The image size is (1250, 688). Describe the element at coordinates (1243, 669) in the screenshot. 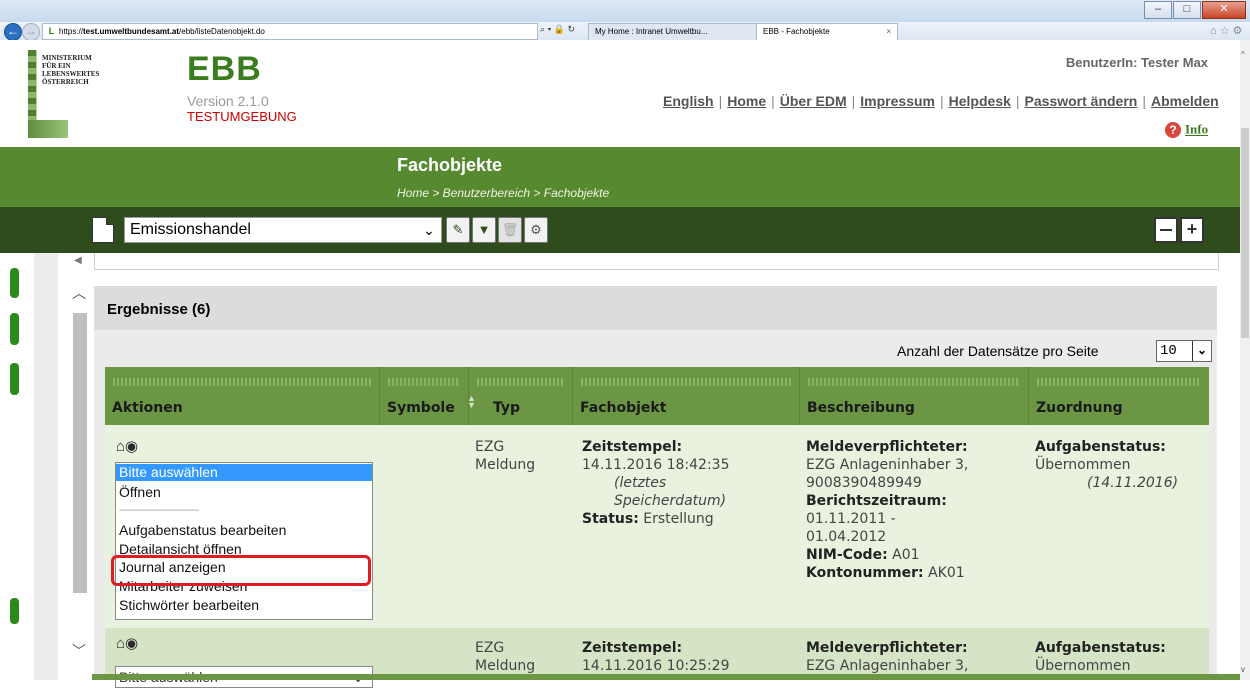

I see `scroll-down-icon: v` at that location.